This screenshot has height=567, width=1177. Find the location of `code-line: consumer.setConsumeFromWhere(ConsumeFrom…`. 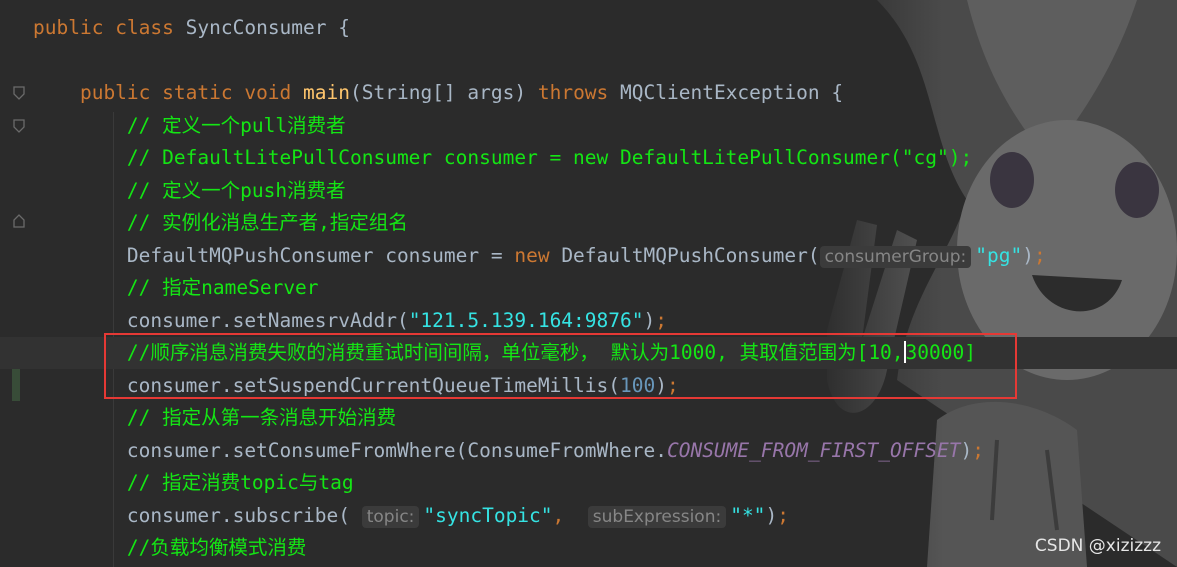

code-line: consumer.setConsumeFromWhere(ConsumeFrom… is located at coordinates (492, 451).